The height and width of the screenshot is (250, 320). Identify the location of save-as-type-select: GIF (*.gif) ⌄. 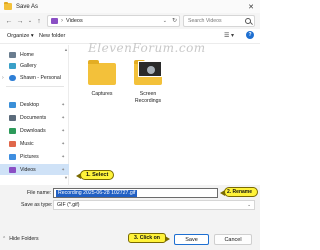
(154, 205).